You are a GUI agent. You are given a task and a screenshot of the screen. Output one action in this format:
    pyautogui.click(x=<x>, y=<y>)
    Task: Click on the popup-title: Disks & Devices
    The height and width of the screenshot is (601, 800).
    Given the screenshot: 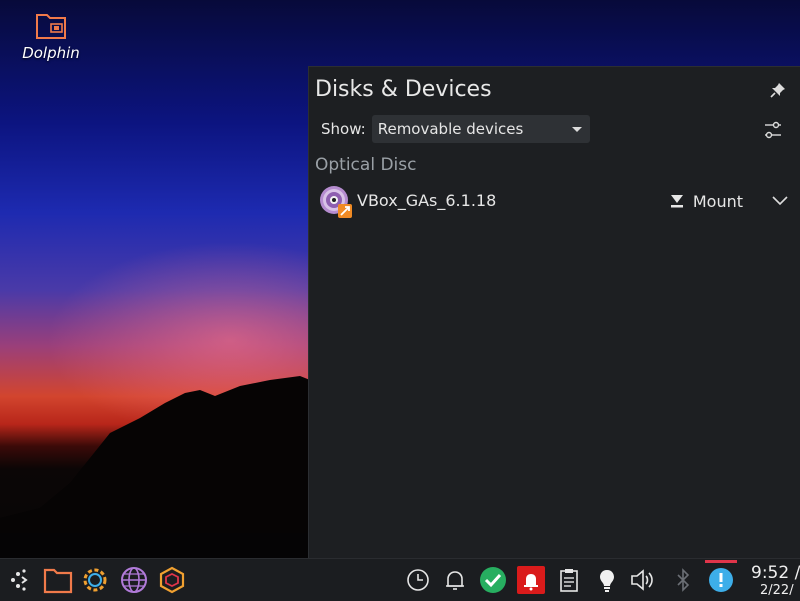 What is the action you would take?
    pyautogui.click(x=403, y=89)
    